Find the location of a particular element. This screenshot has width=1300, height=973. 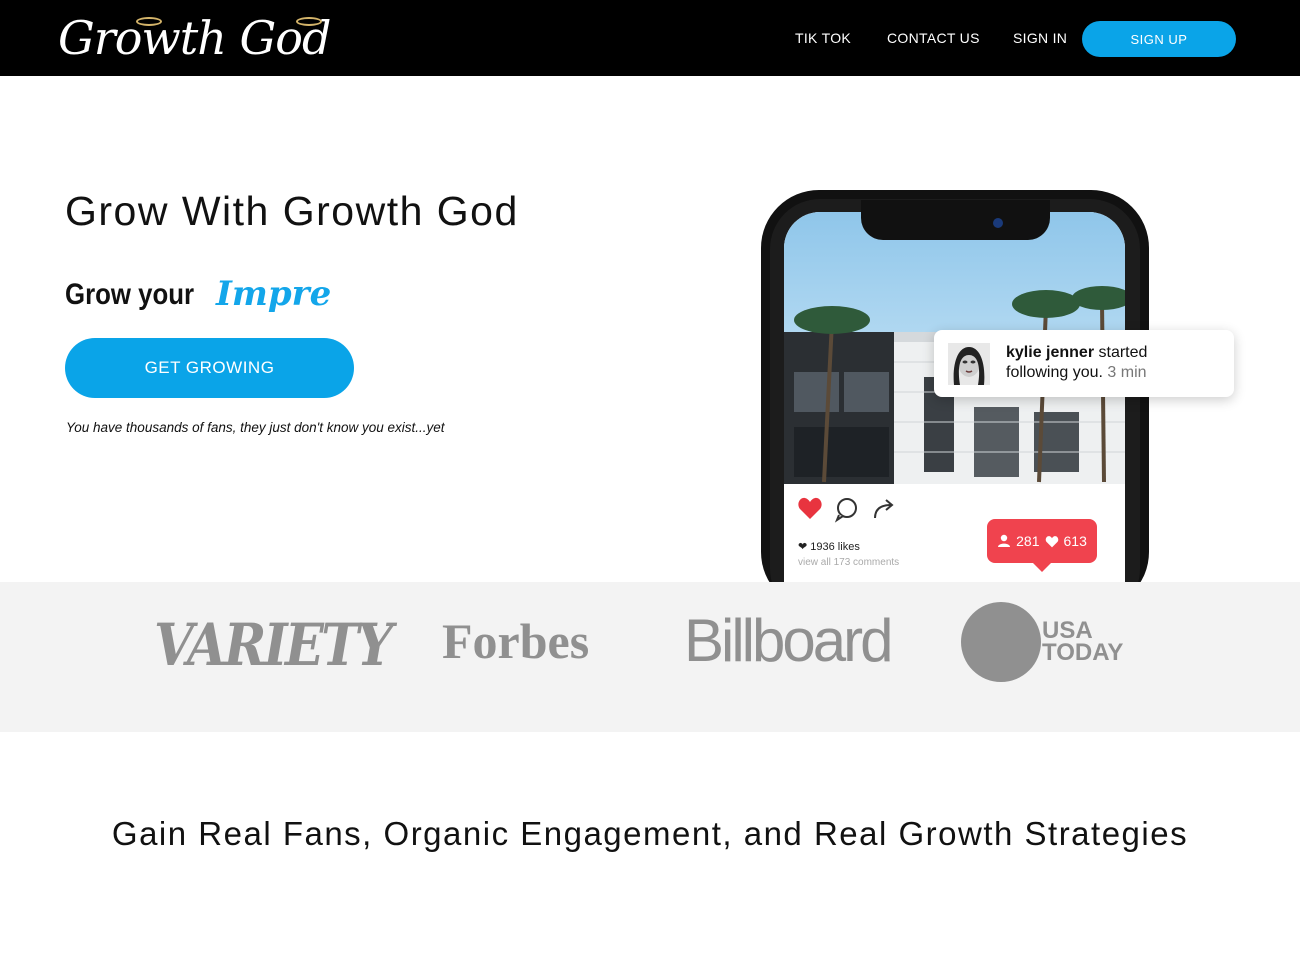

nav-link-tiktok: TIK TOK is located at coordinates (823, 38).